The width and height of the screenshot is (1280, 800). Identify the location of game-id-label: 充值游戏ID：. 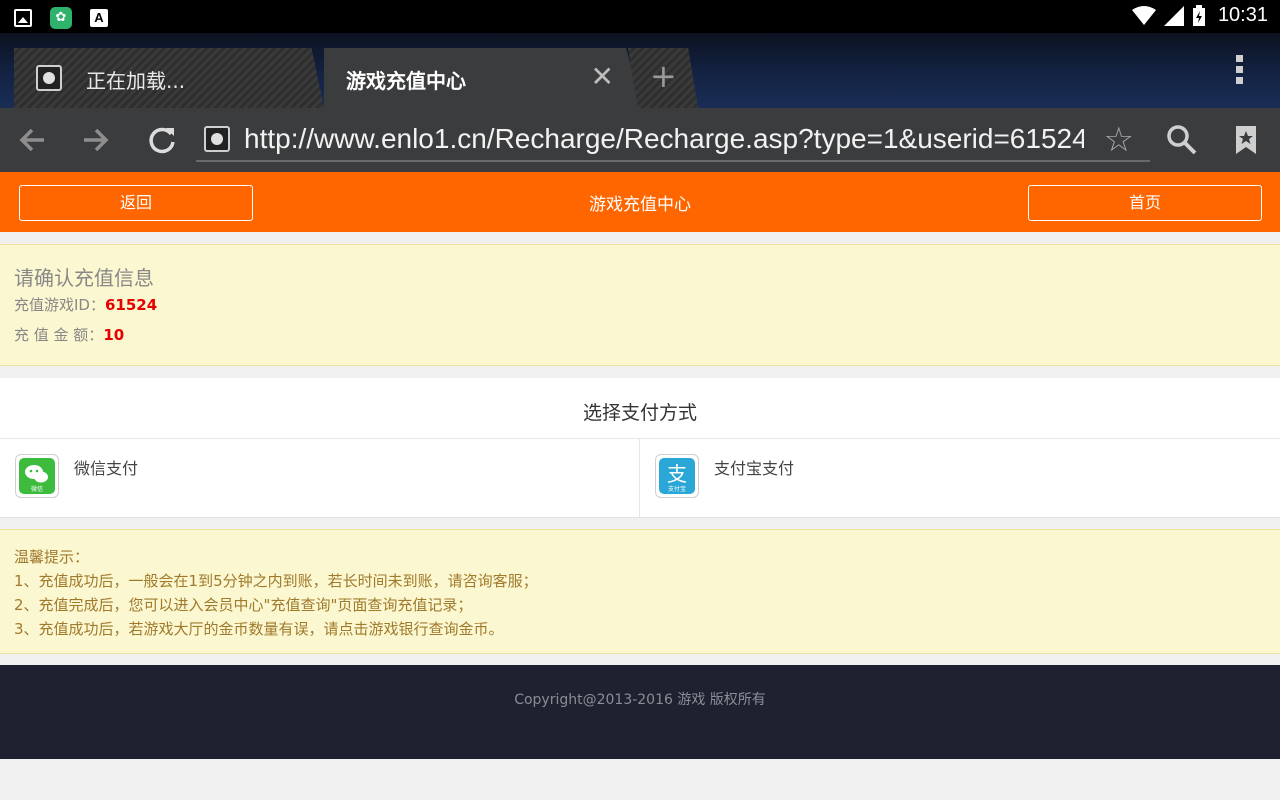
(59, 305).